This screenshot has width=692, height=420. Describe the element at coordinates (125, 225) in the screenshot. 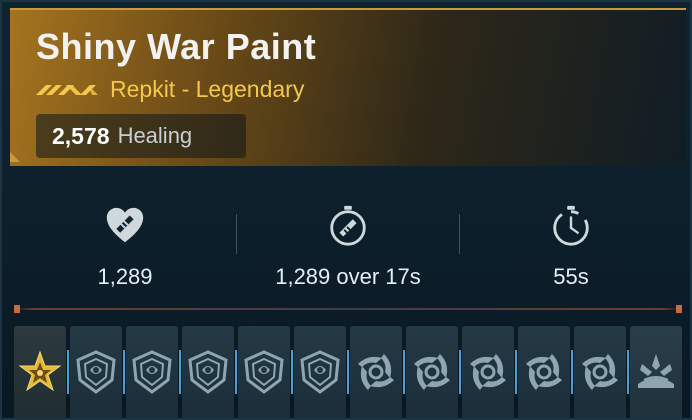

I see `heart-bandage-icon` at that location.